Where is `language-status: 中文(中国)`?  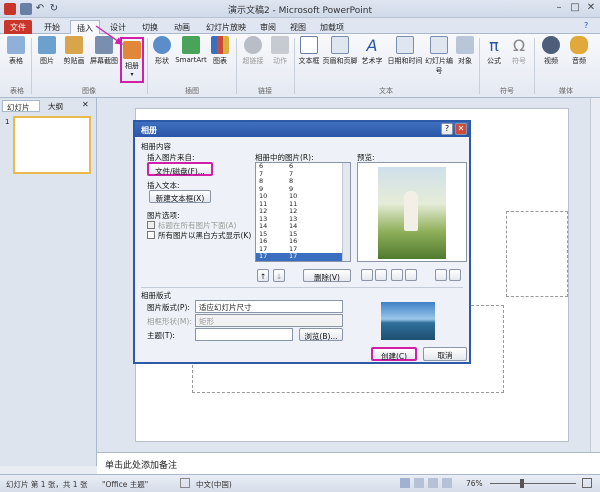 language-status: 中文(中国) is located at coordinates (214, 484).